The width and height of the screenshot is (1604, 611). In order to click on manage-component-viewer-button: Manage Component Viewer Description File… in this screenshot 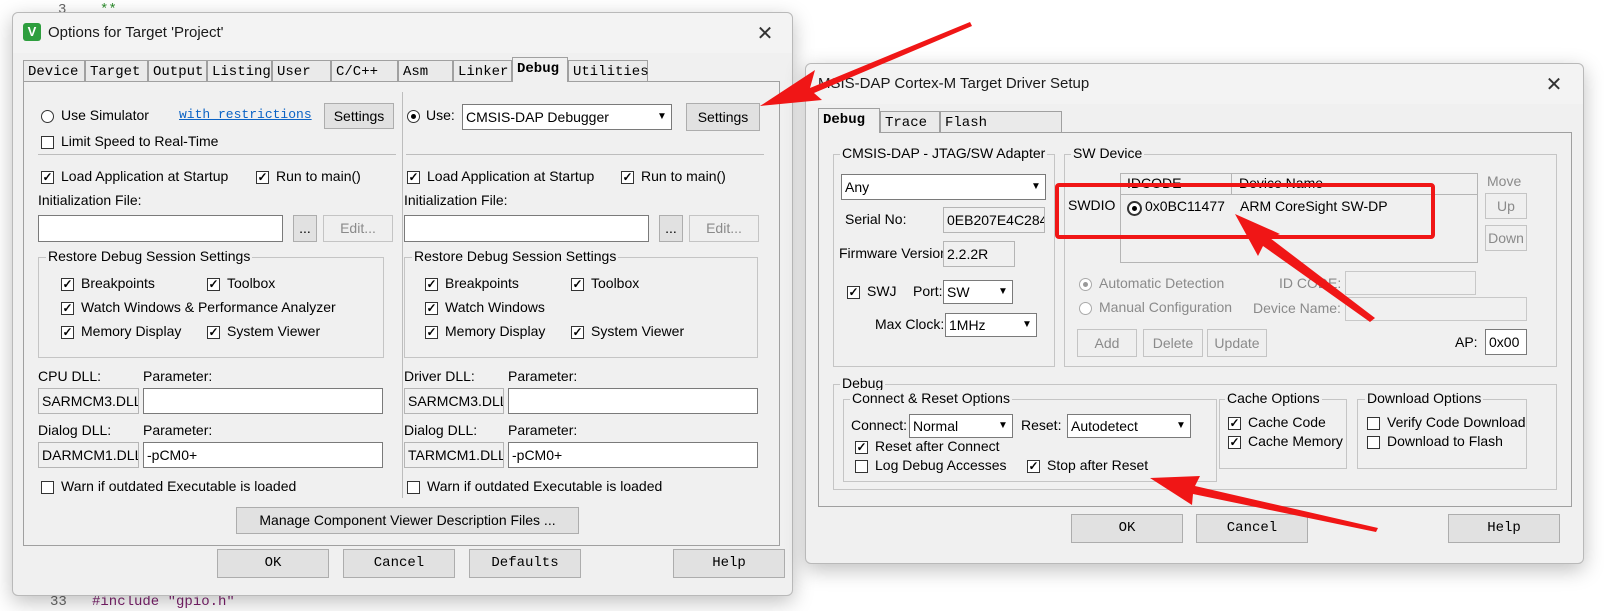, I will do `click(407, 520)`.